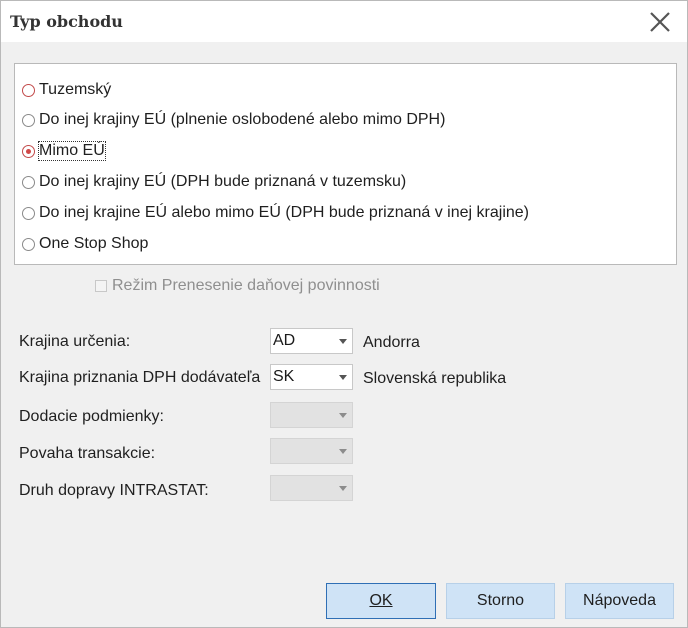 The height and width of the screenshot is (628, 688). I want to click on cancel-button: Storno, so click(500, 601).